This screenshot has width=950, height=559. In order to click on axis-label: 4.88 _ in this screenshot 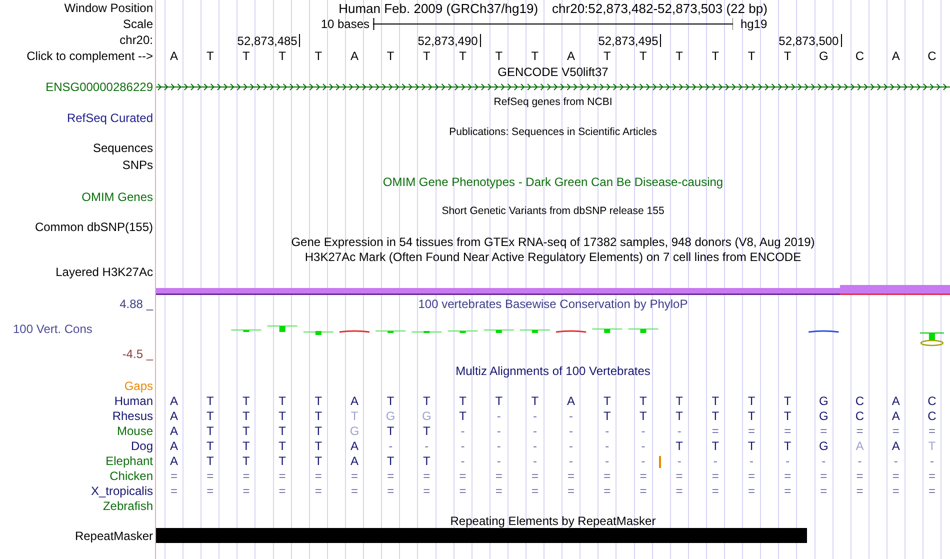, I will do `click(136, 304)`.